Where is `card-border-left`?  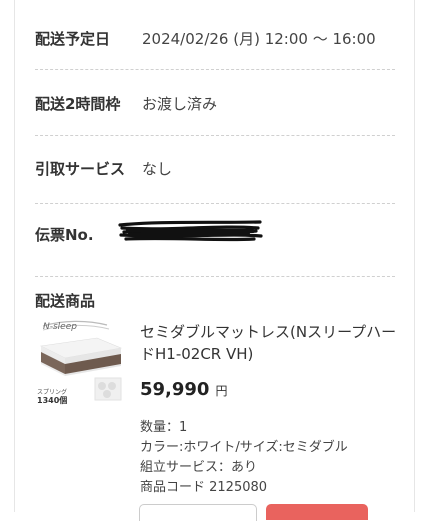
card-border-left is located at coordinates (14, 256).